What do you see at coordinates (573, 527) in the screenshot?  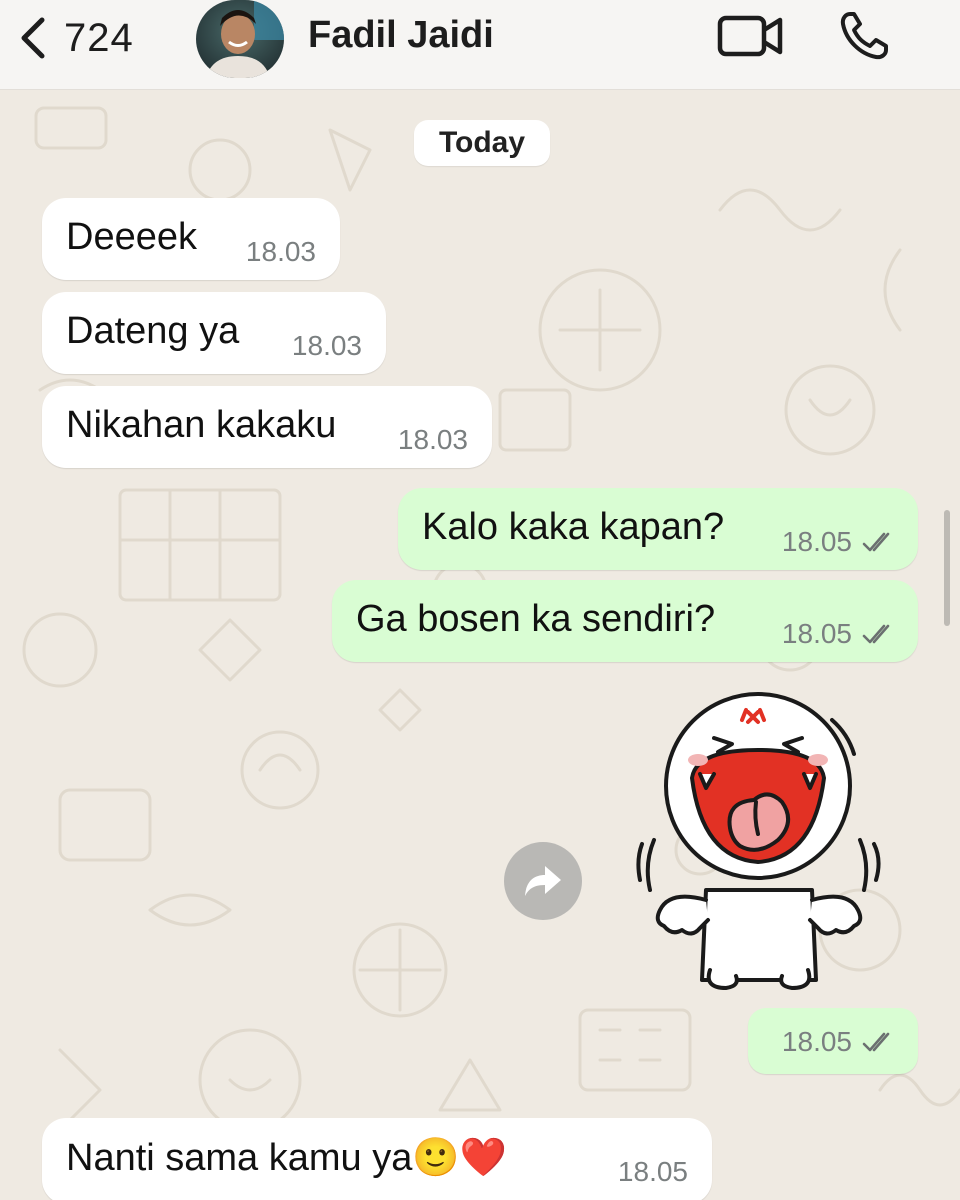 I see `message-text: Kalo kaka kapan?` at bounding box center [573, 527].